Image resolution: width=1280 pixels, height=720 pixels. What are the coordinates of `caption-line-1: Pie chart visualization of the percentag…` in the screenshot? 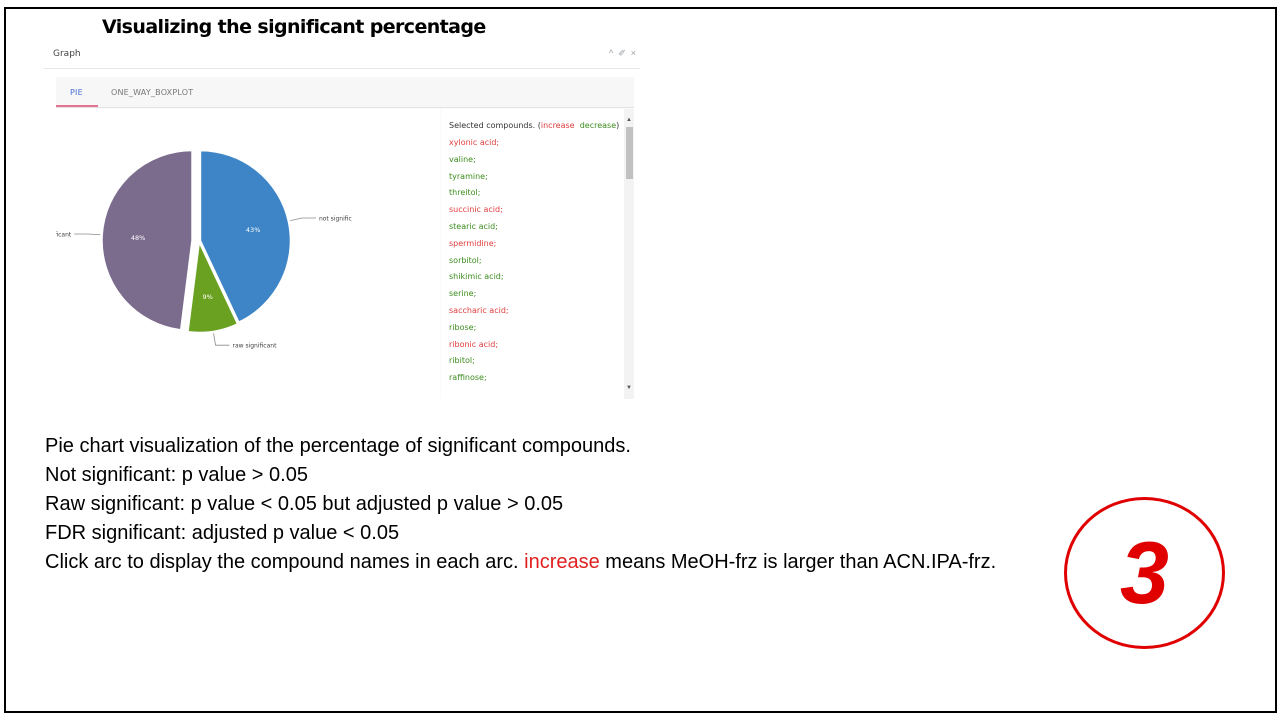 It's located at (338, 446).